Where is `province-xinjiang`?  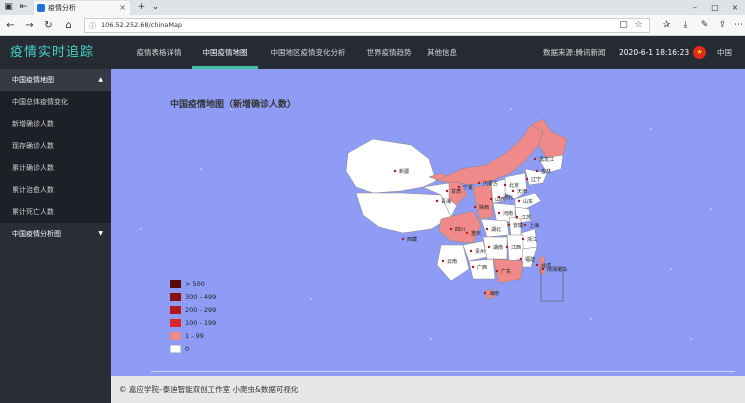 province-xinjiang is located at coordinates (391, 166).